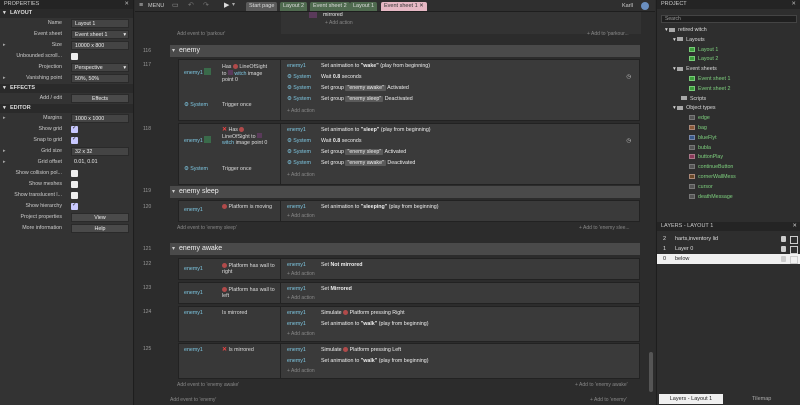 This screenshot has width=800, height=405. Describe the element at coordinates (330, 6) in the screenshot. I see `tab-event-sheet-2: Event sheet 2` at that location.